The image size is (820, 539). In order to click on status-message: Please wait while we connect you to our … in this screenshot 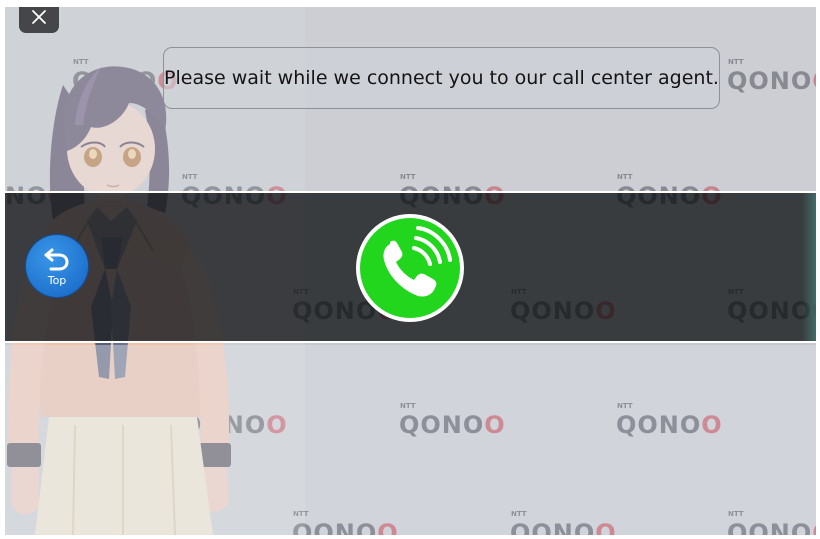, I will do `click(441, 78)`.